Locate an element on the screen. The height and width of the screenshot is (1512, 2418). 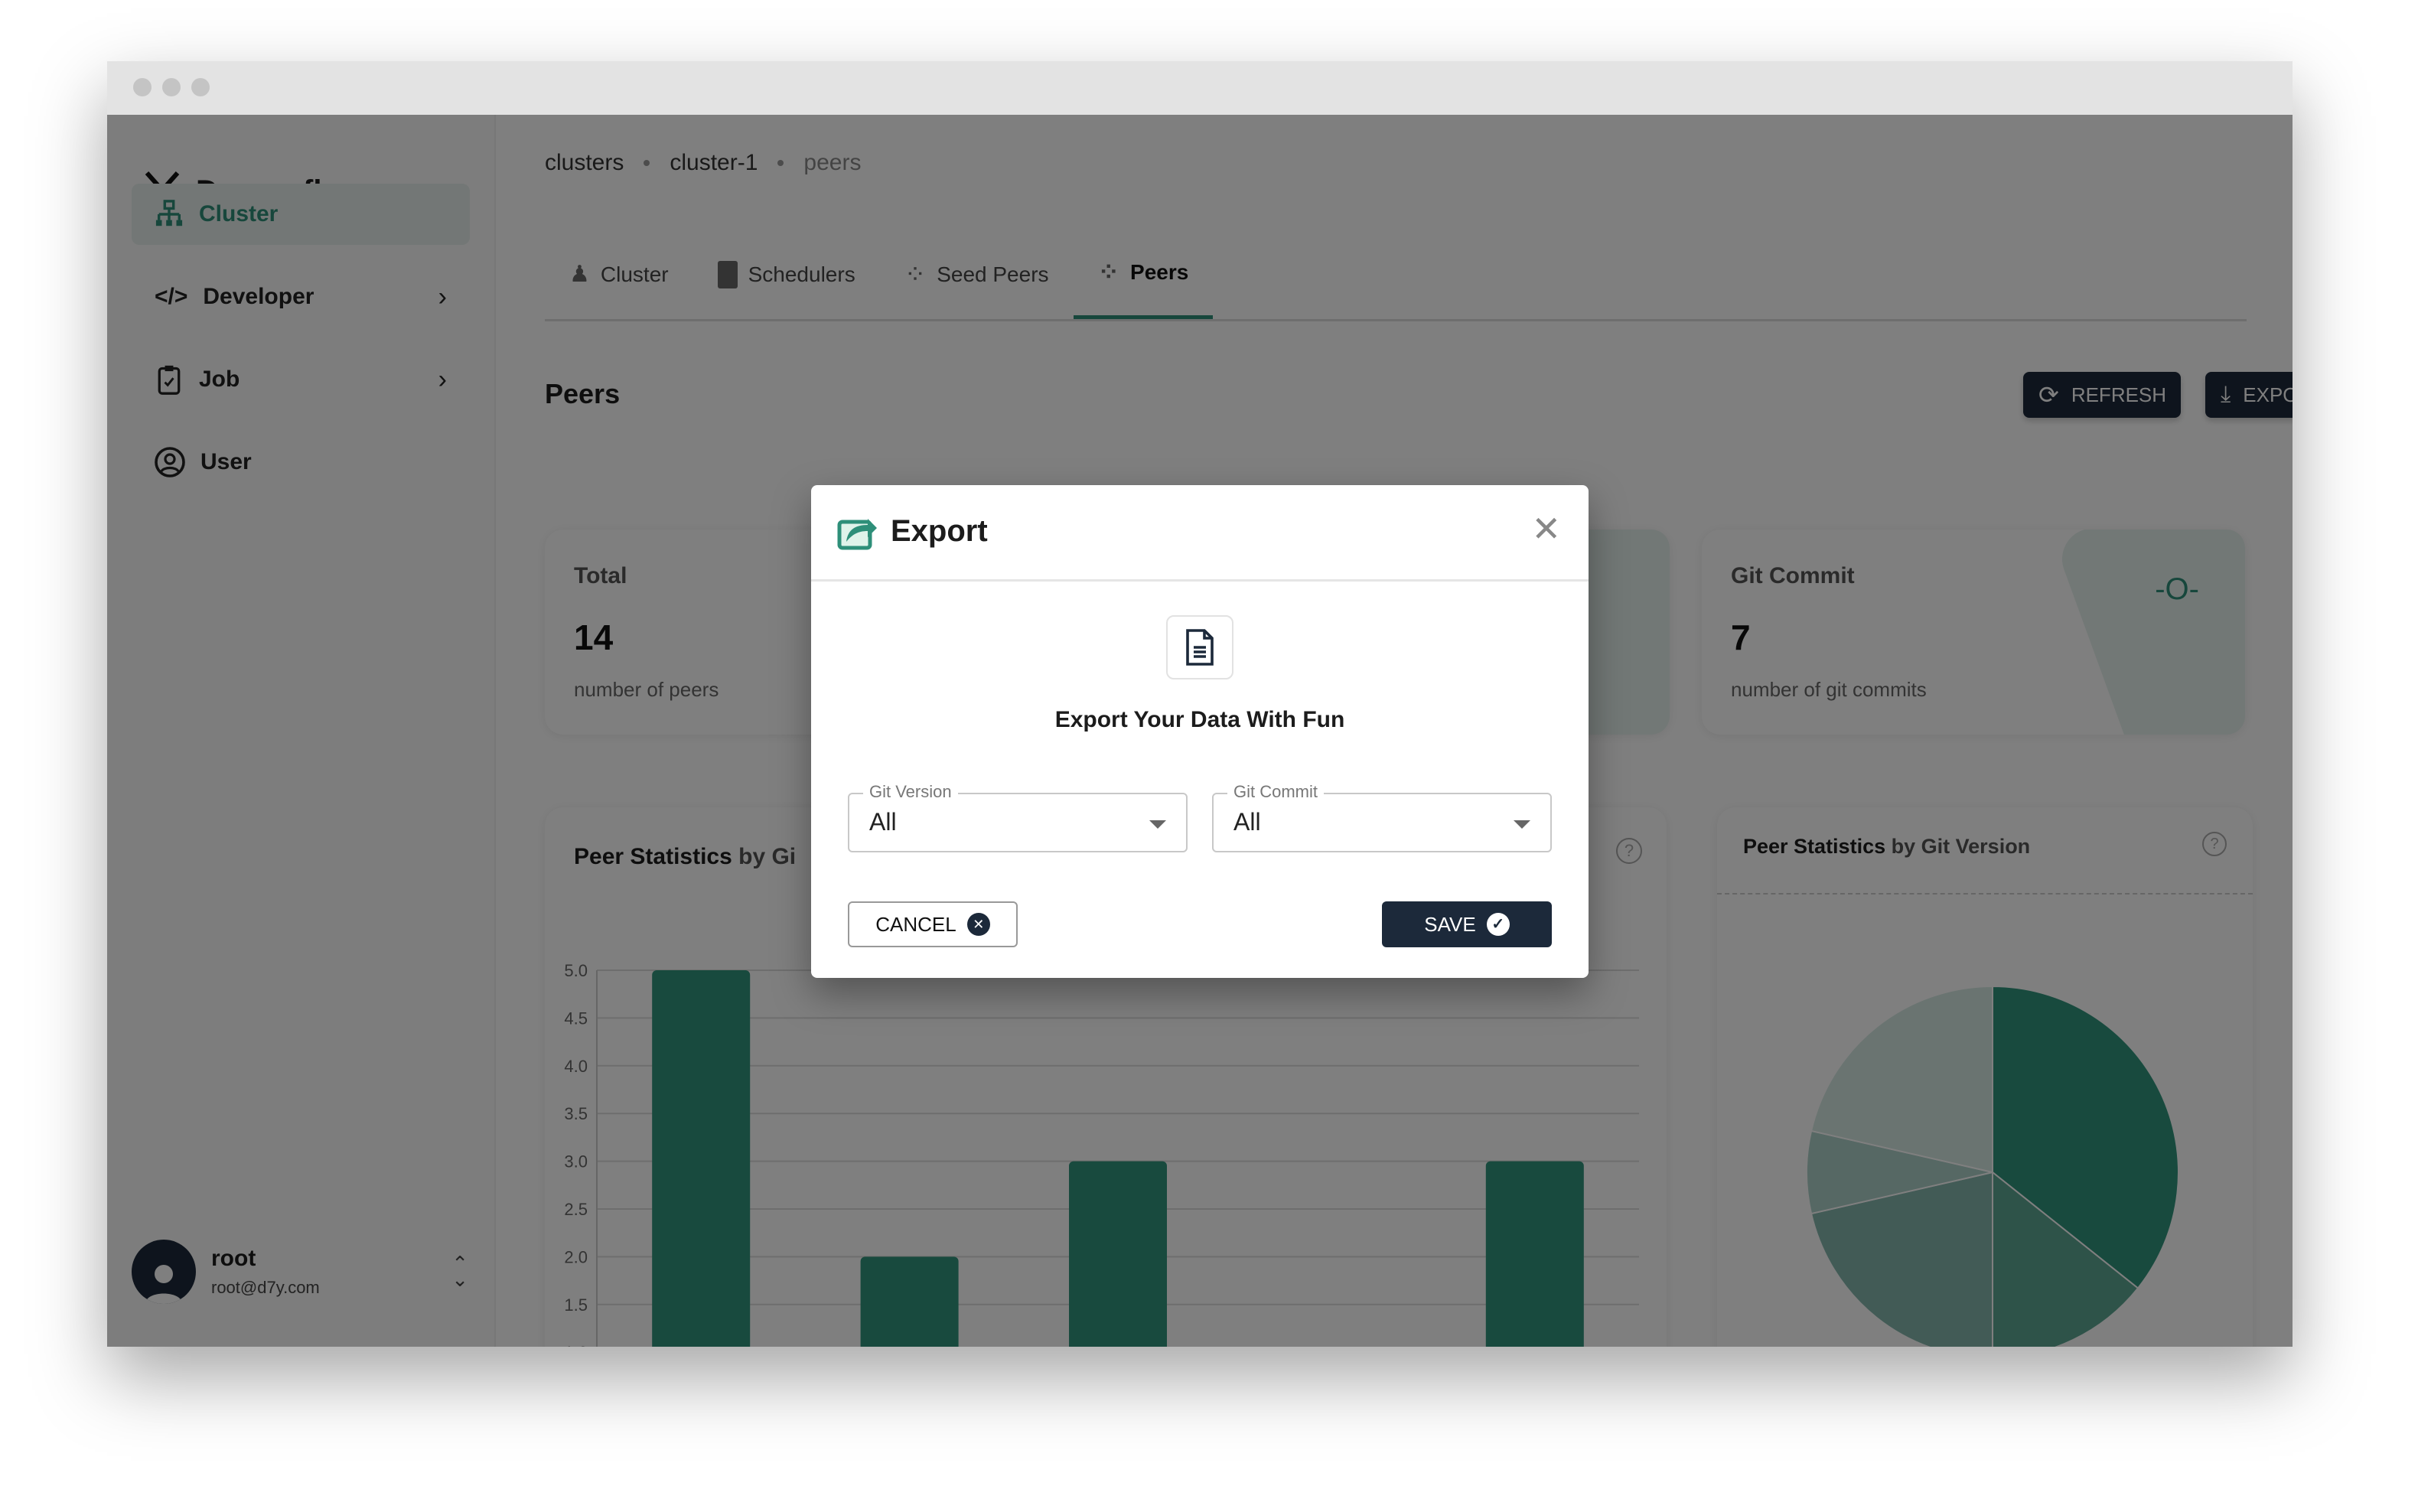
share-export-icon is located at coordinates (857, 534).